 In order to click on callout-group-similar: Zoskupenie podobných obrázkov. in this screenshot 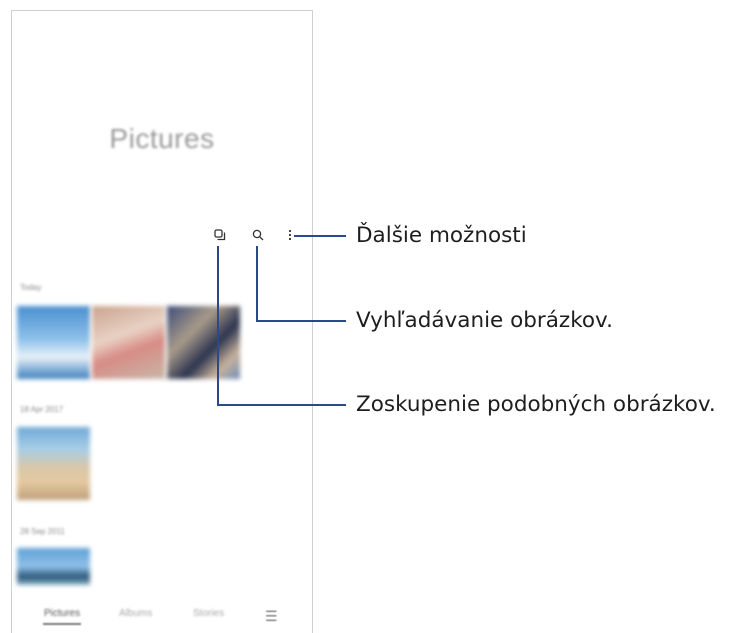, I will do `click(536, 404)`.